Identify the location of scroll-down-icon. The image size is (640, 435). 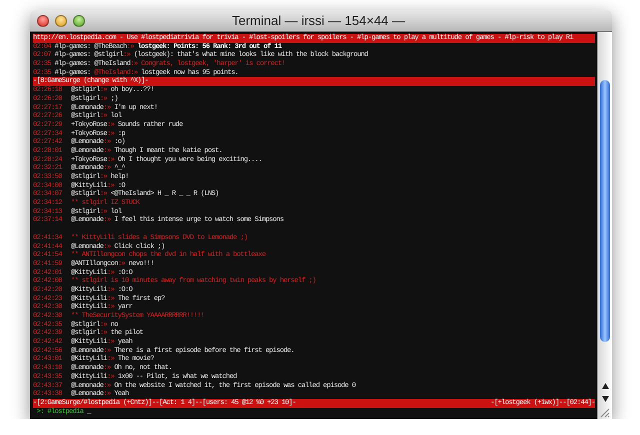
(605, 399).